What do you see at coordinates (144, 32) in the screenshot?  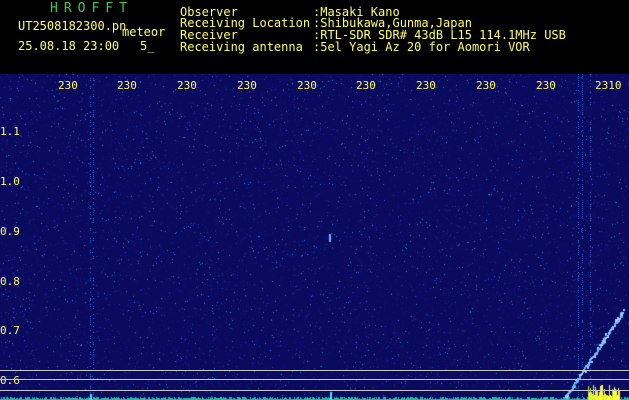 I see `mode-label: meteor` at bounding box center [144, 32].